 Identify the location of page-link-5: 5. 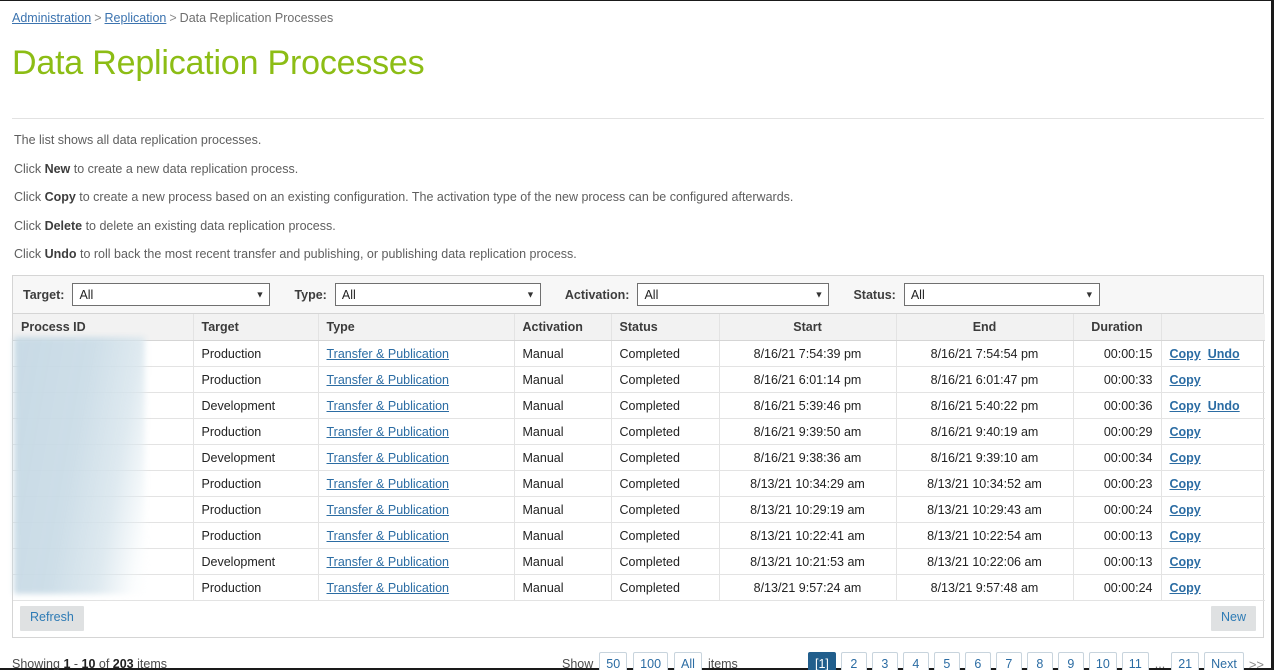
(946, 661).